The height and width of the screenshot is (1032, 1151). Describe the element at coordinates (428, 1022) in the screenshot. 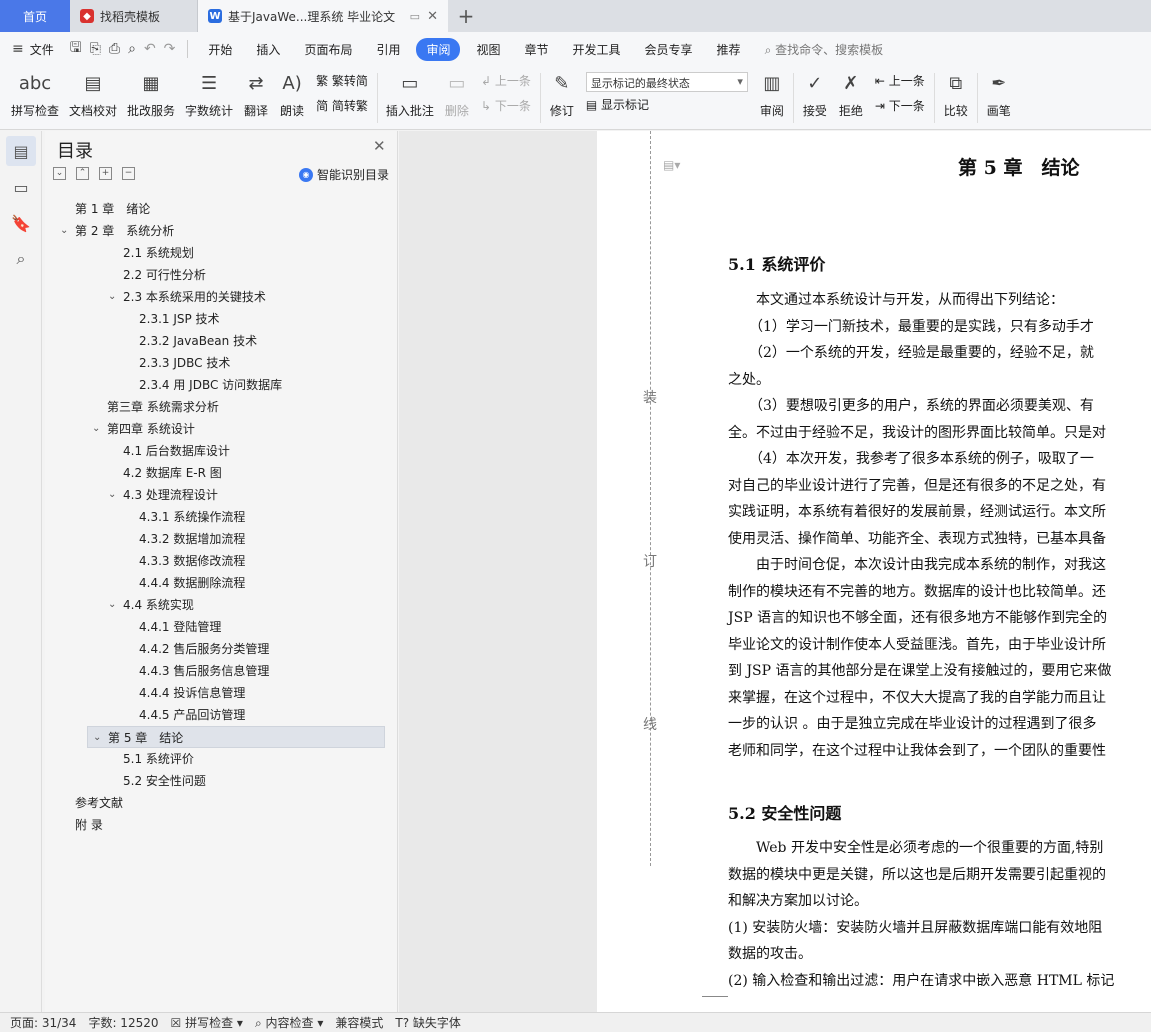

I see `missing-font-status: T? 缺失字体` at that location.